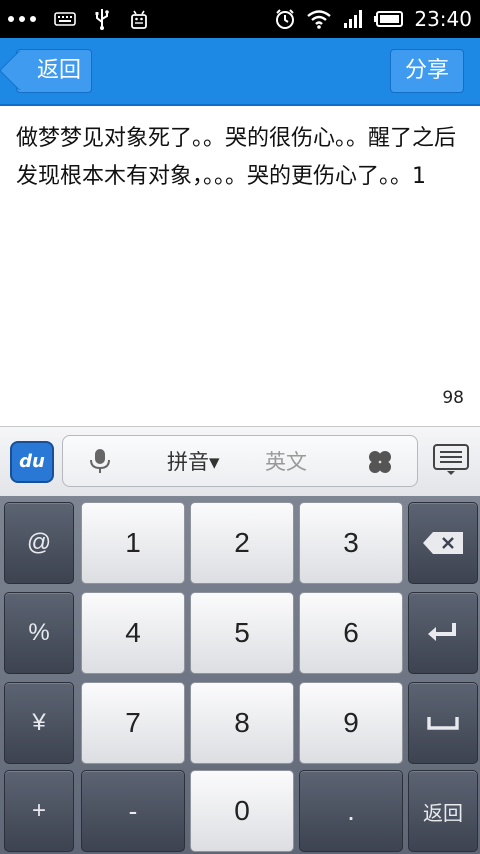 The height and width of the screenshot is (854, 480). Describe the element at coordinates (39, 543) in the screenshot. I see `key-at: @` at that location.